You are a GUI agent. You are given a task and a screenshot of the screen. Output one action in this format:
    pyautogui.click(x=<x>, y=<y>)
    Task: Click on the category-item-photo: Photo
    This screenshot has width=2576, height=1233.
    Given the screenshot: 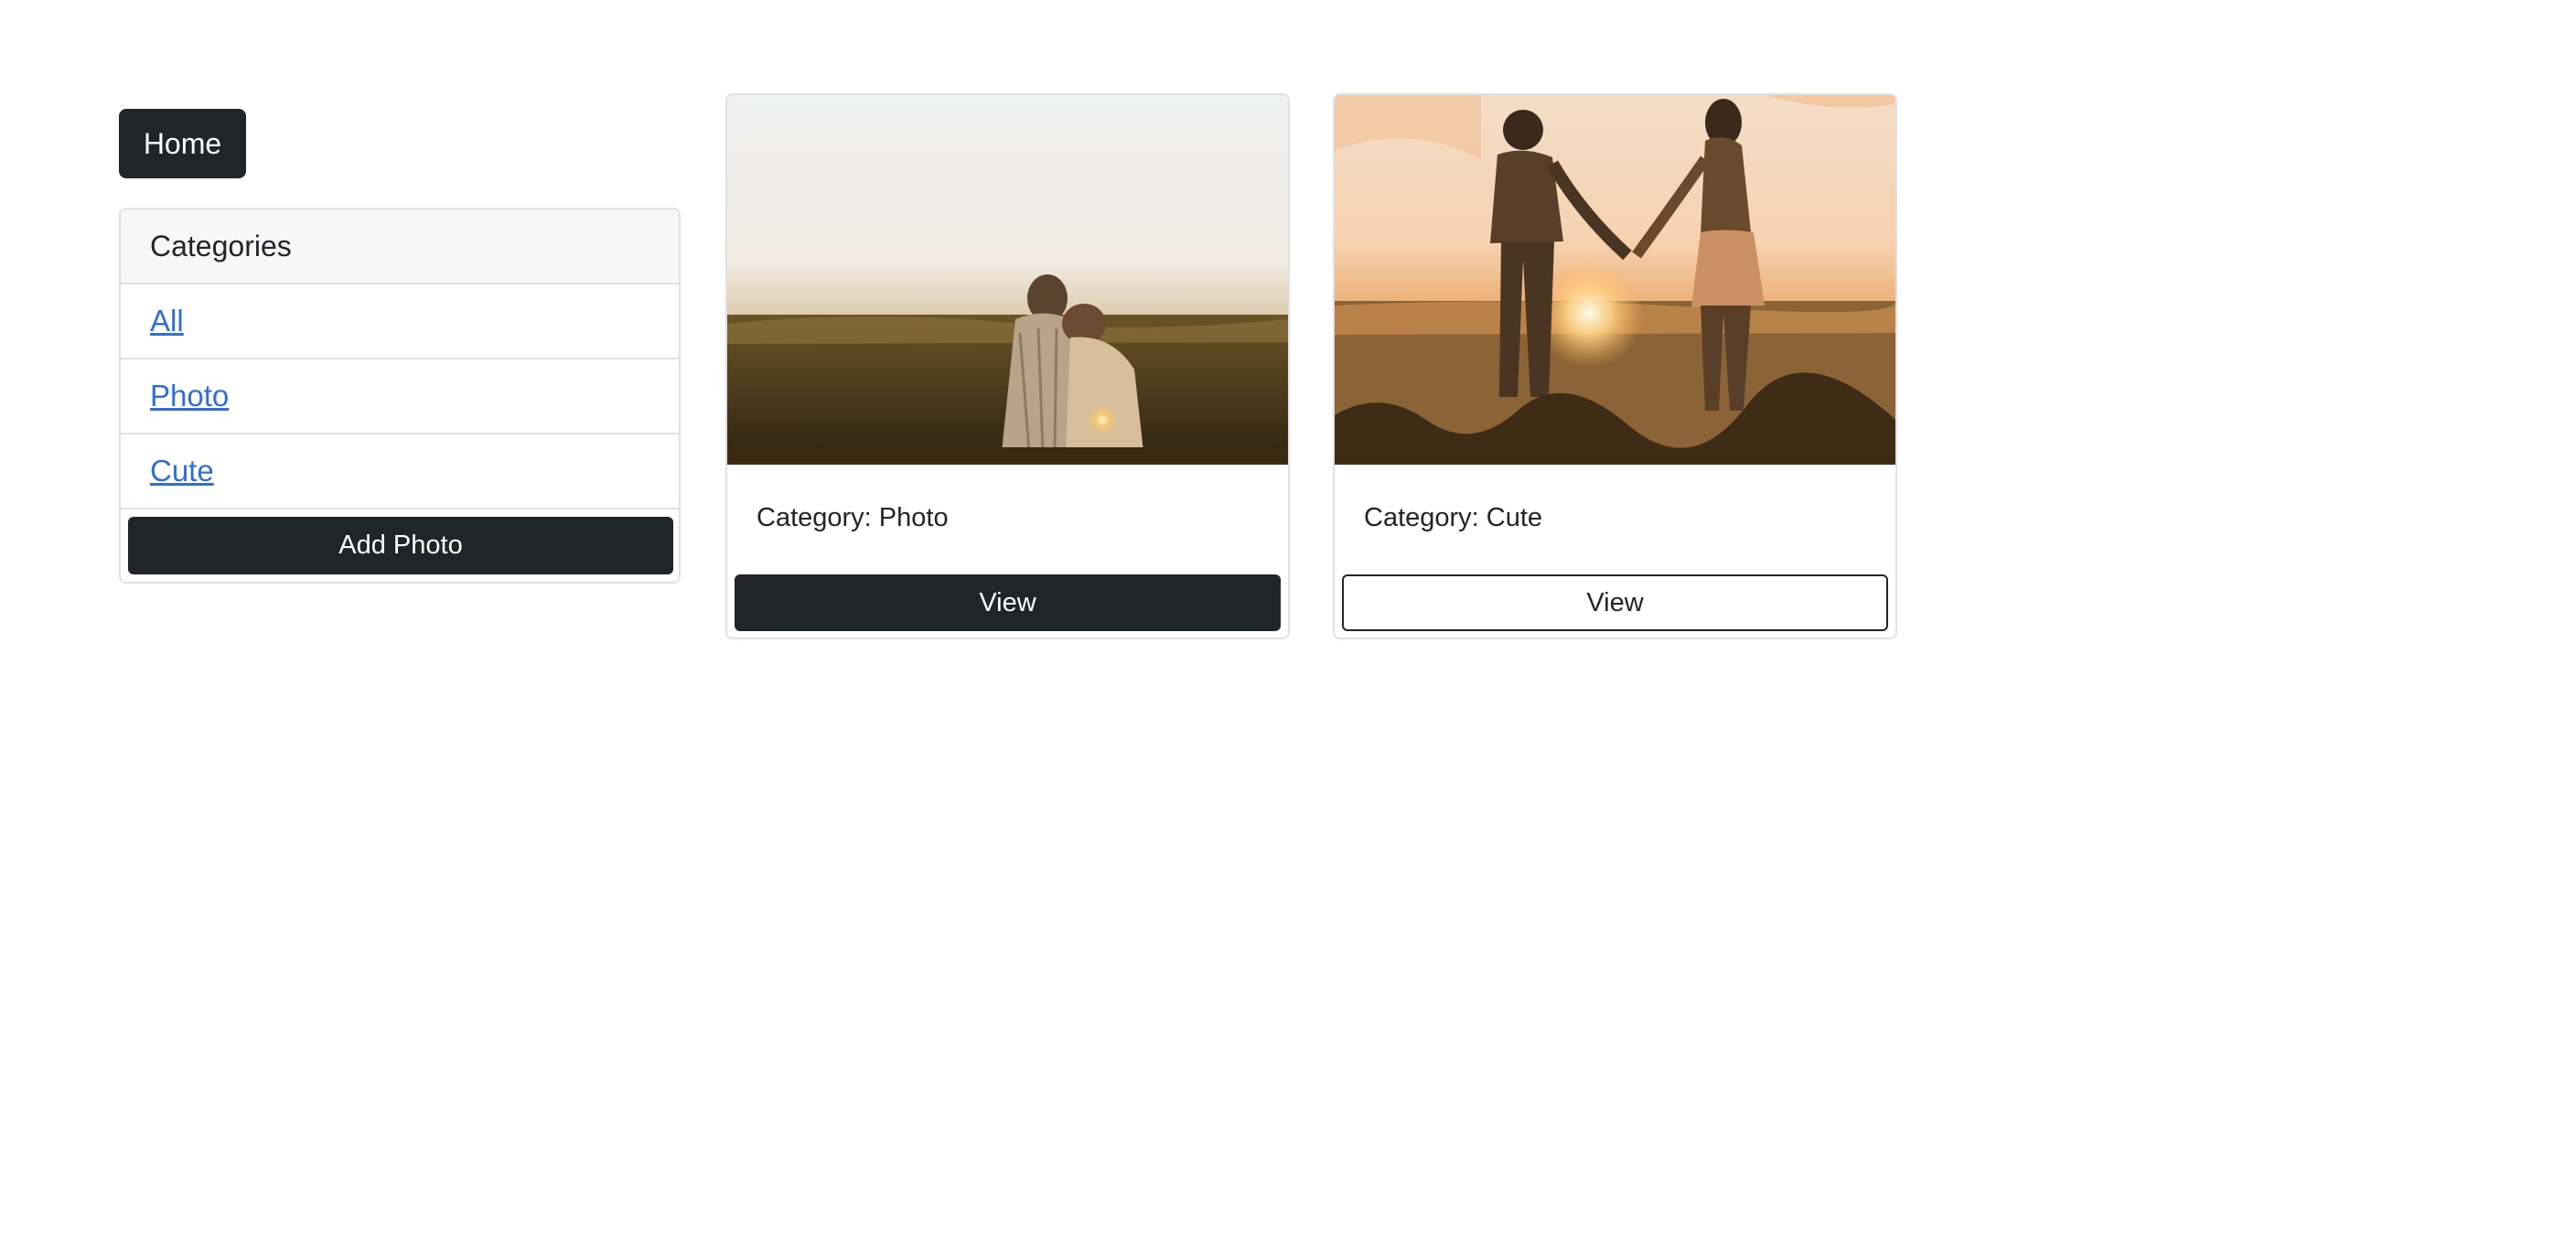 What is the action you would take?
    pyautogui.click(x=400, y=396)
    